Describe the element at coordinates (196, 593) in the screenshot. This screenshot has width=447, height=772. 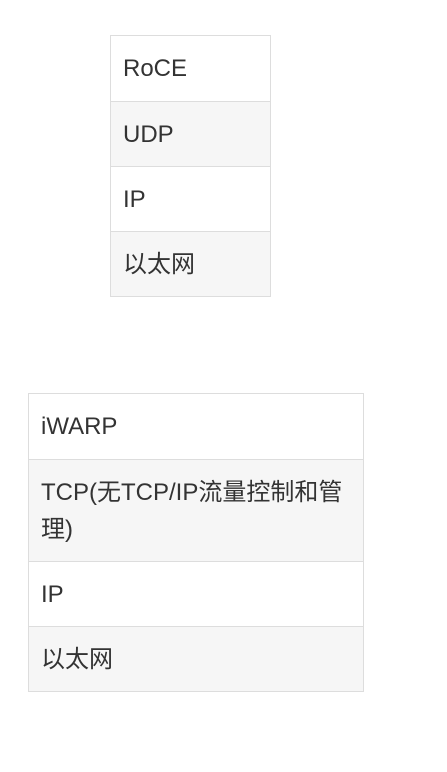
I see `iwarp-layer-ip: IP` at that location.